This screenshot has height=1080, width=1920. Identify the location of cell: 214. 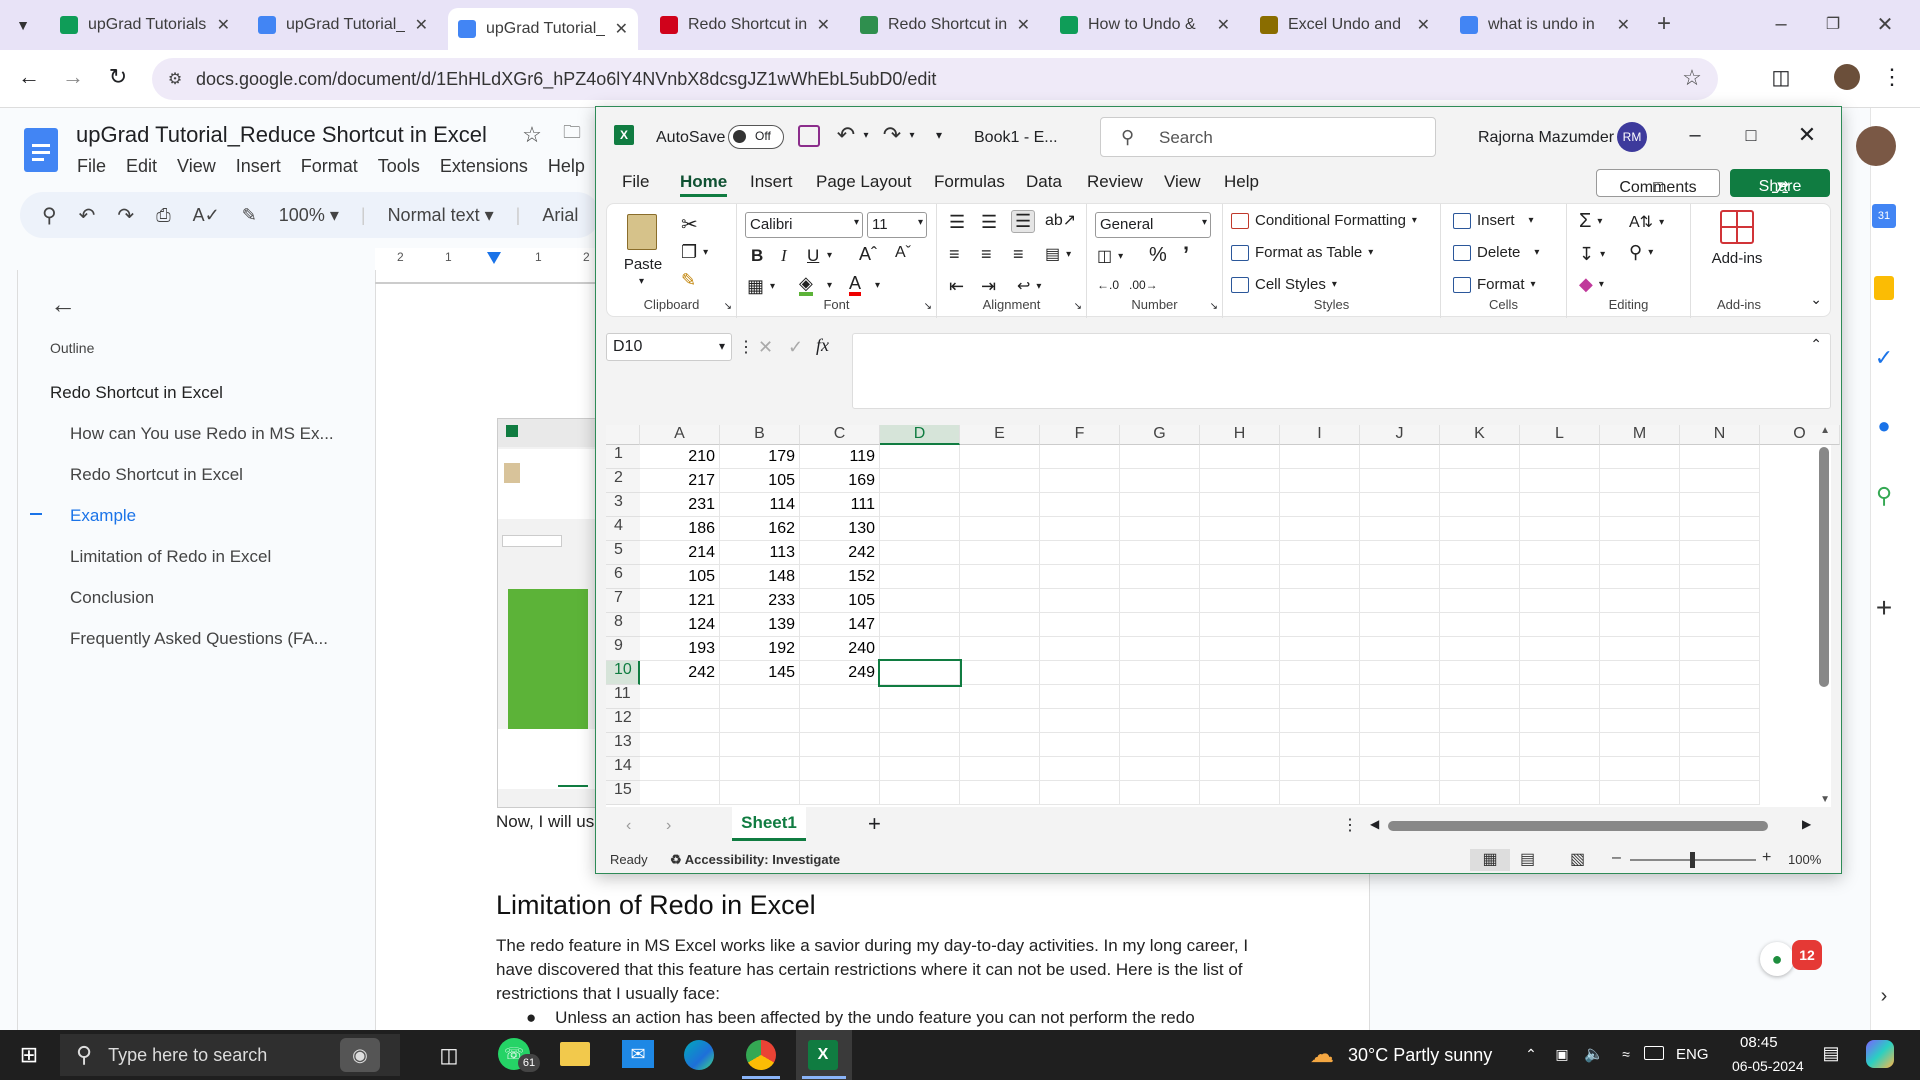
(680, 553).